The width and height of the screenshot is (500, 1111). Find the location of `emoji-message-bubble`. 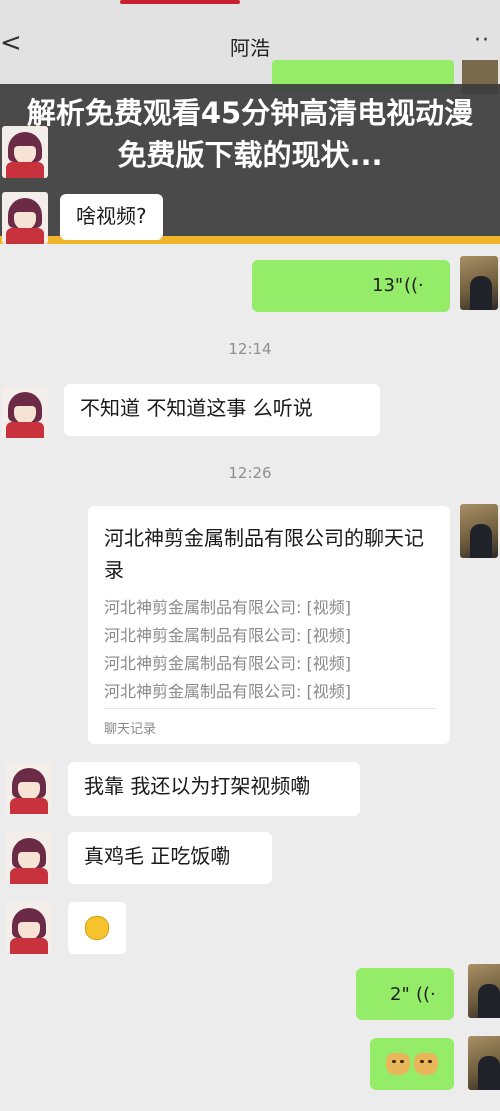

emoji-message-bubble is located at coordinates (97, 928).